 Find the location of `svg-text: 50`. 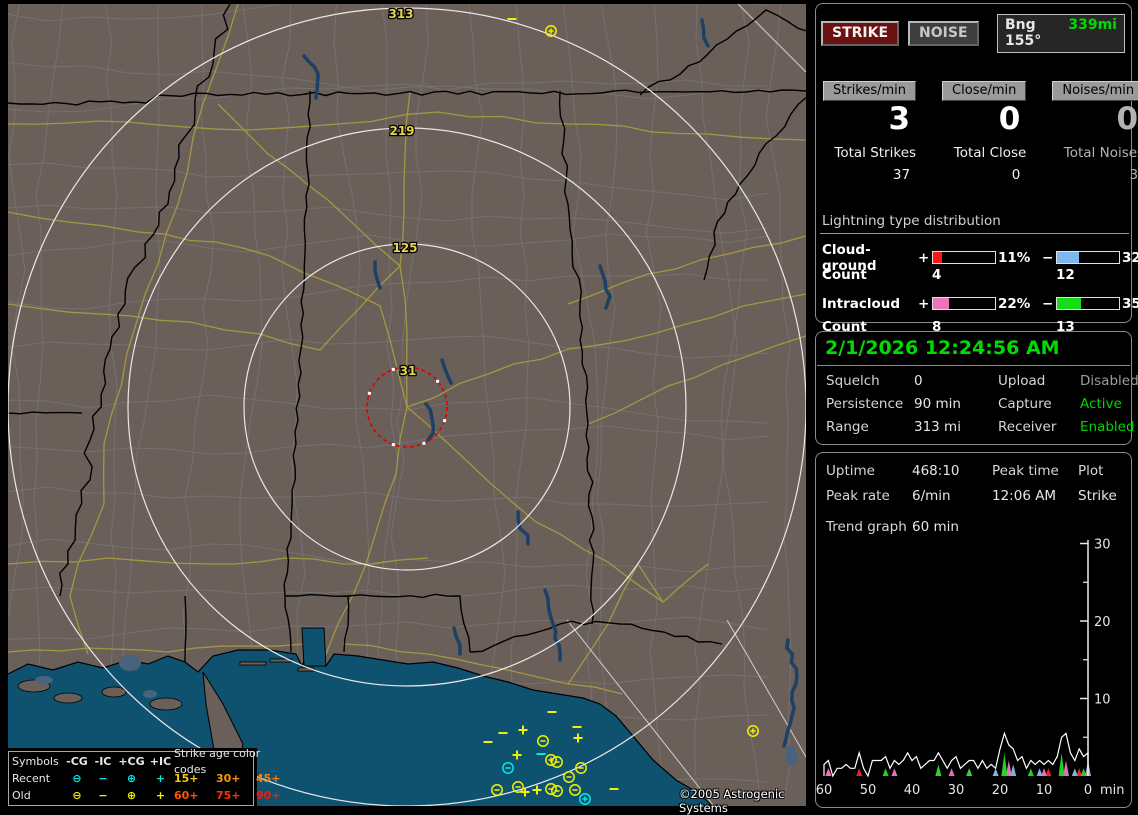

svg-text: 50 is located at coordinates (868, 790).